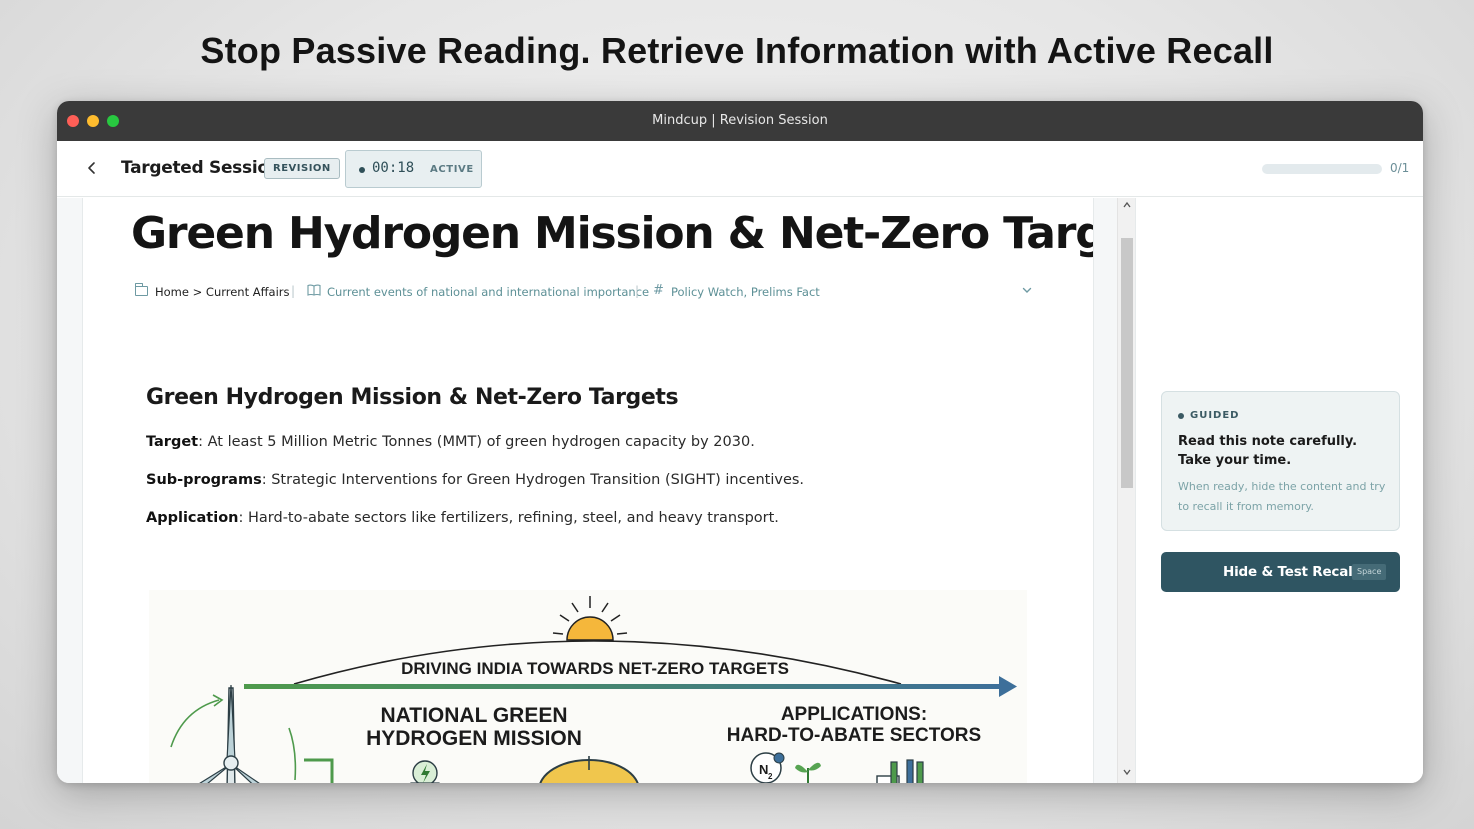 Image resolution: width=1474 pixels, height=829 pixels. I want to click on nitrogen-molecule-icon: N 2, so click(767, 767).